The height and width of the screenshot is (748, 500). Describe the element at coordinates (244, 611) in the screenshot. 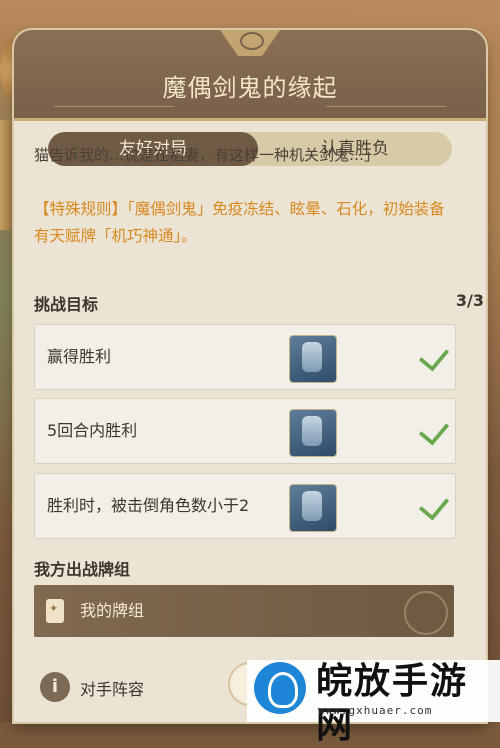

I see `my-deck-button: 我的牌组` at that location.